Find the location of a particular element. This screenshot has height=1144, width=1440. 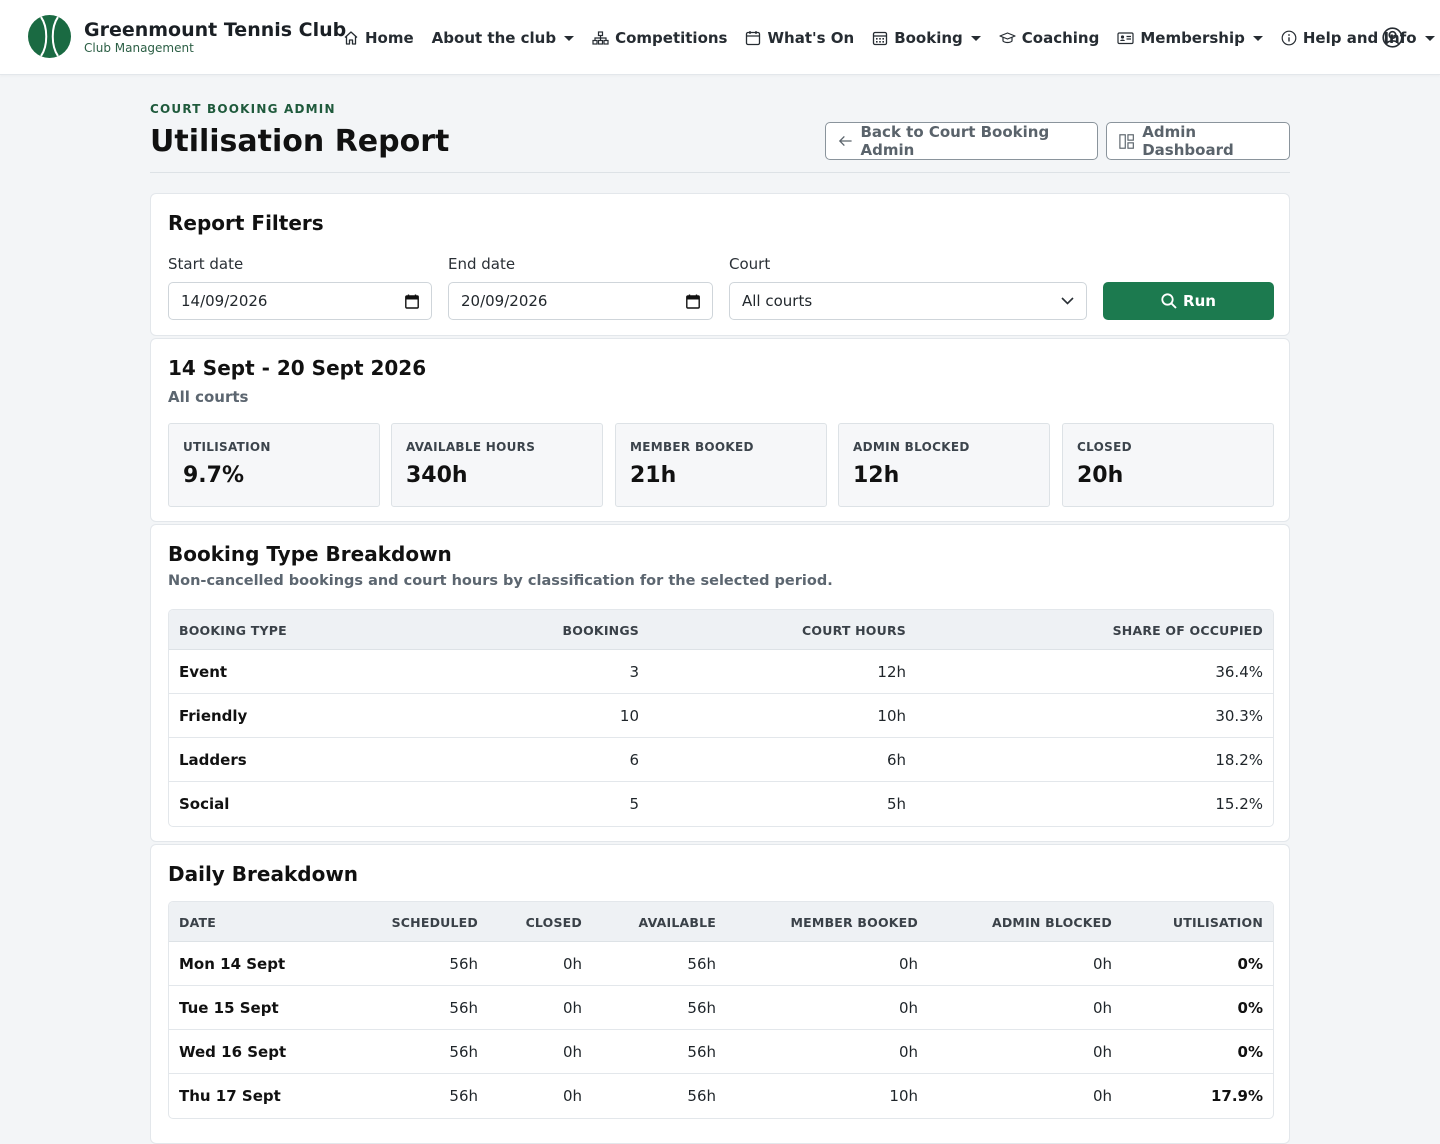

search-icon is located at coordinates (1169, 301).